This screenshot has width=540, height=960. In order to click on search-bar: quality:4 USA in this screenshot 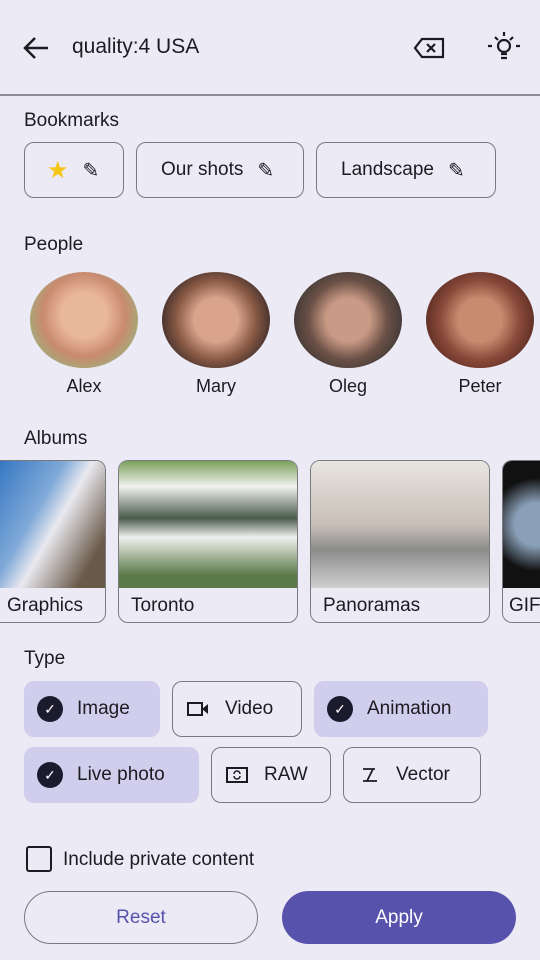, I will do `click(270, 48)`.